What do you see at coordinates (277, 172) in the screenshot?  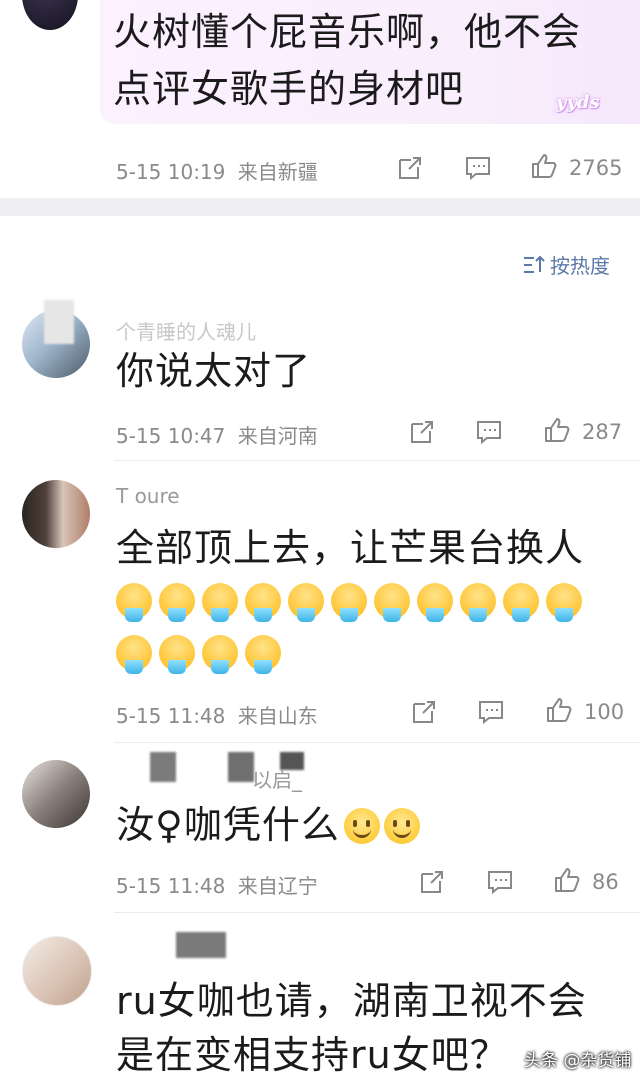 I see `comment-location: 来自新疆` at bounding box center [277, 172].